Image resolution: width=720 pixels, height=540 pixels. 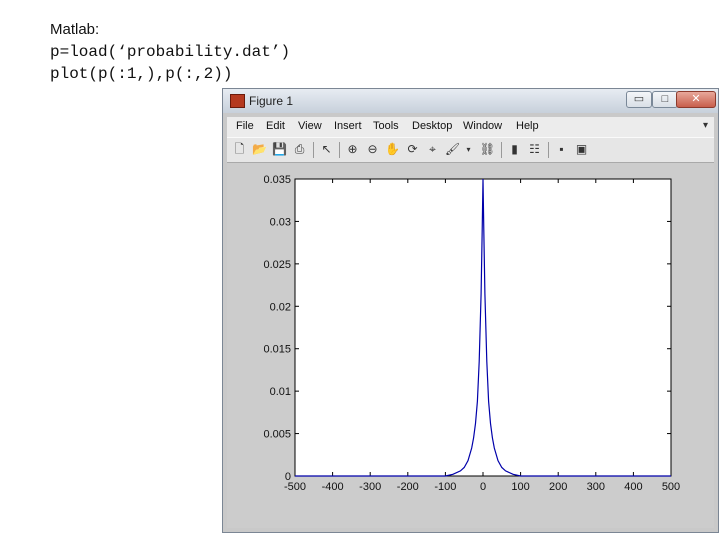 What do you see at coordinates (280, 392) in the screenshot?
I see `y-tick-label: 0.01` at bounding box center [280, 392].